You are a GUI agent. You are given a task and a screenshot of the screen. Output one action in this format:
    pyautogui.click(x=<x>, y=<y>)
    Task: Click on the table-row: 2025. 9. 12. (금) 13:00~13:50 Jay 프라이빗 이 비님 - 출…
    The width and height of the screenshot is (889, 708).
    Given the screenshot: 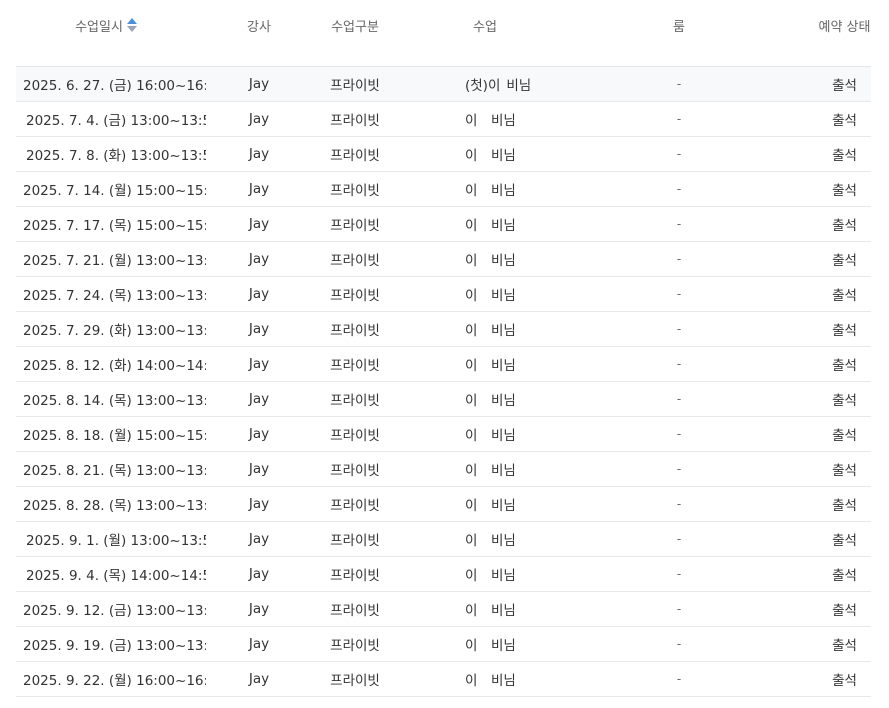 What is the action you would take?
    pyautogui.click(x=443, y=609)
    